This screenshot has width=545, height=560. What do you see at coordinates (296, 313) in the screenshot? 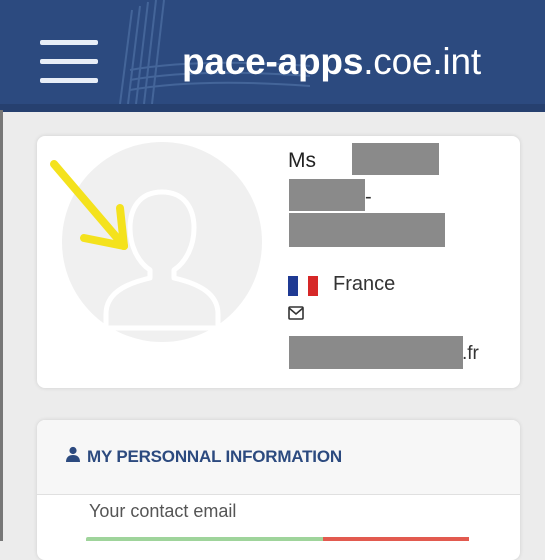
I see `envelope-icon` at bounding box center [296, 313].